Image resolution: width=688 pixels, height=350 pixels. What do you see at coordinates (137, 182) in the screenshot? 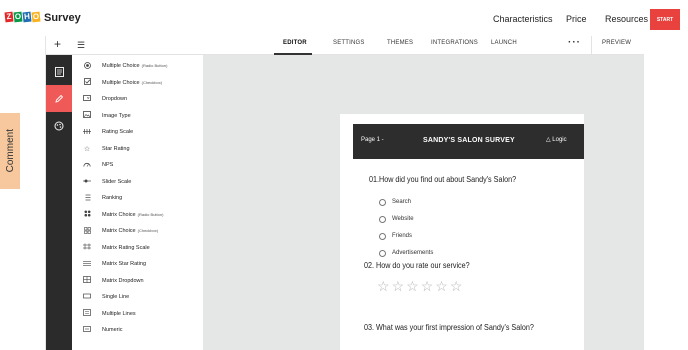
I see `question-type-item: Slider Scale` at bounding box center [137, 182].